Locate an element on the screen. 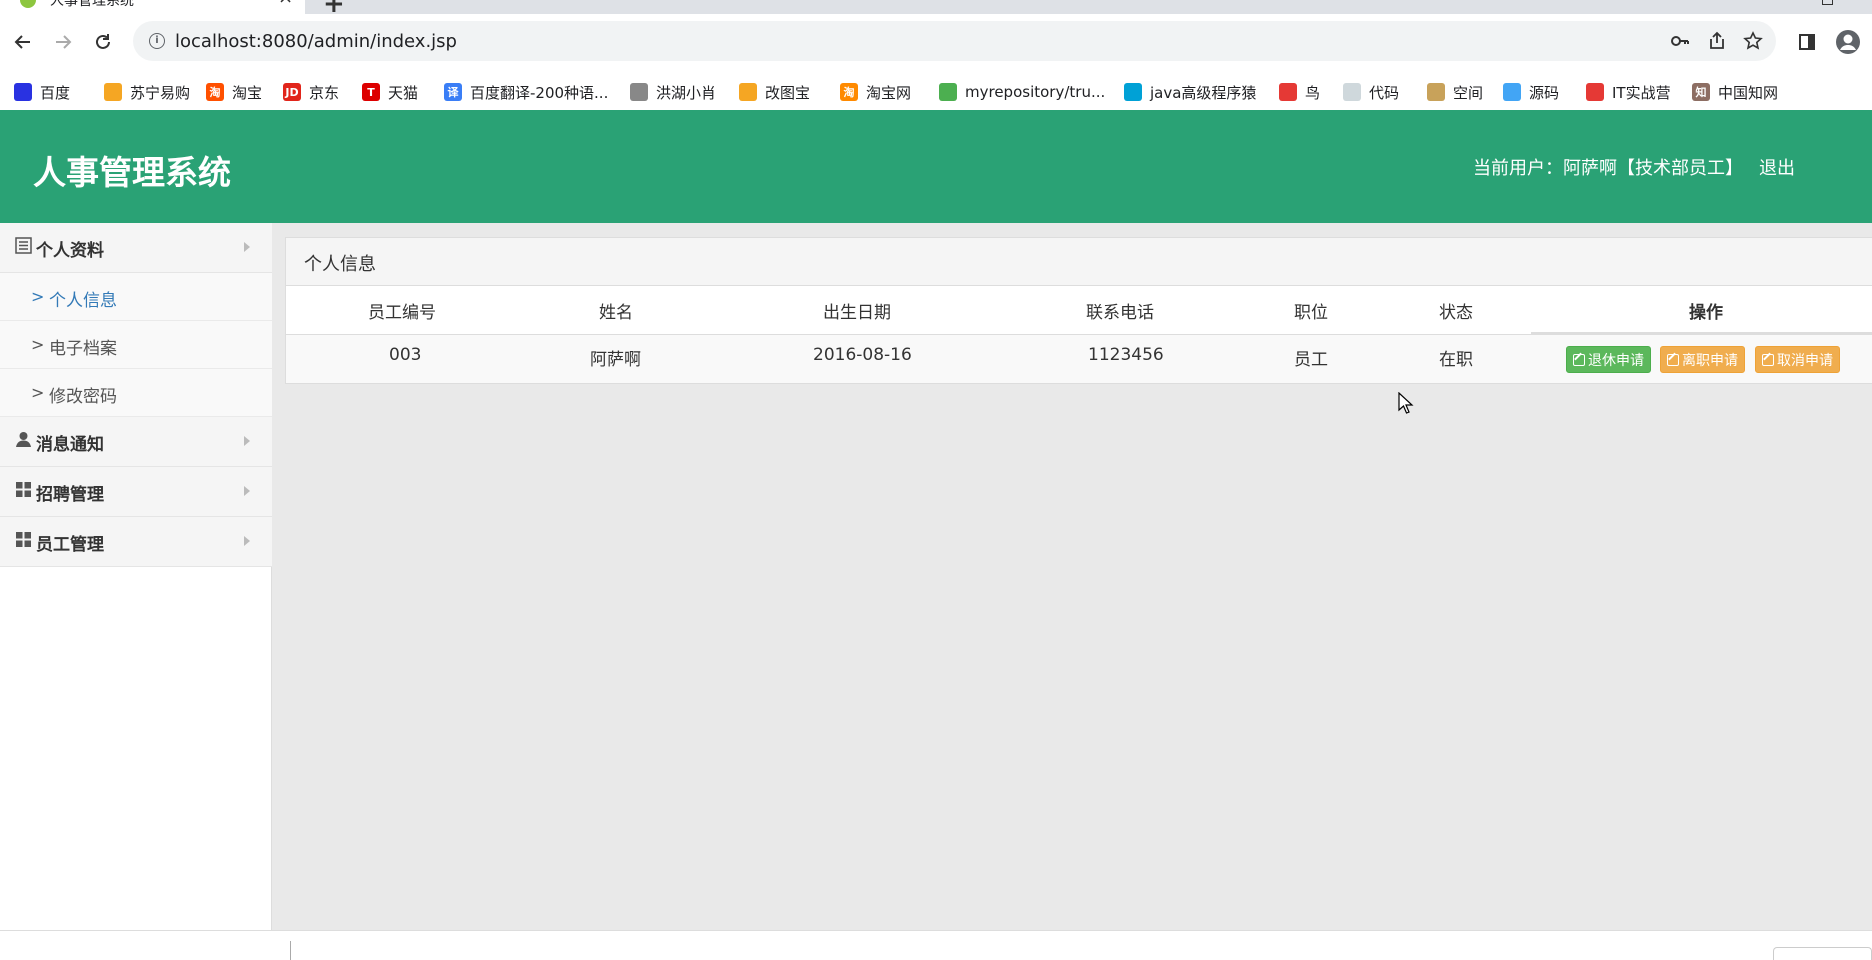 The image size is (1872, 960). cell-position: 员工 is located at coordinates (1311, 360).